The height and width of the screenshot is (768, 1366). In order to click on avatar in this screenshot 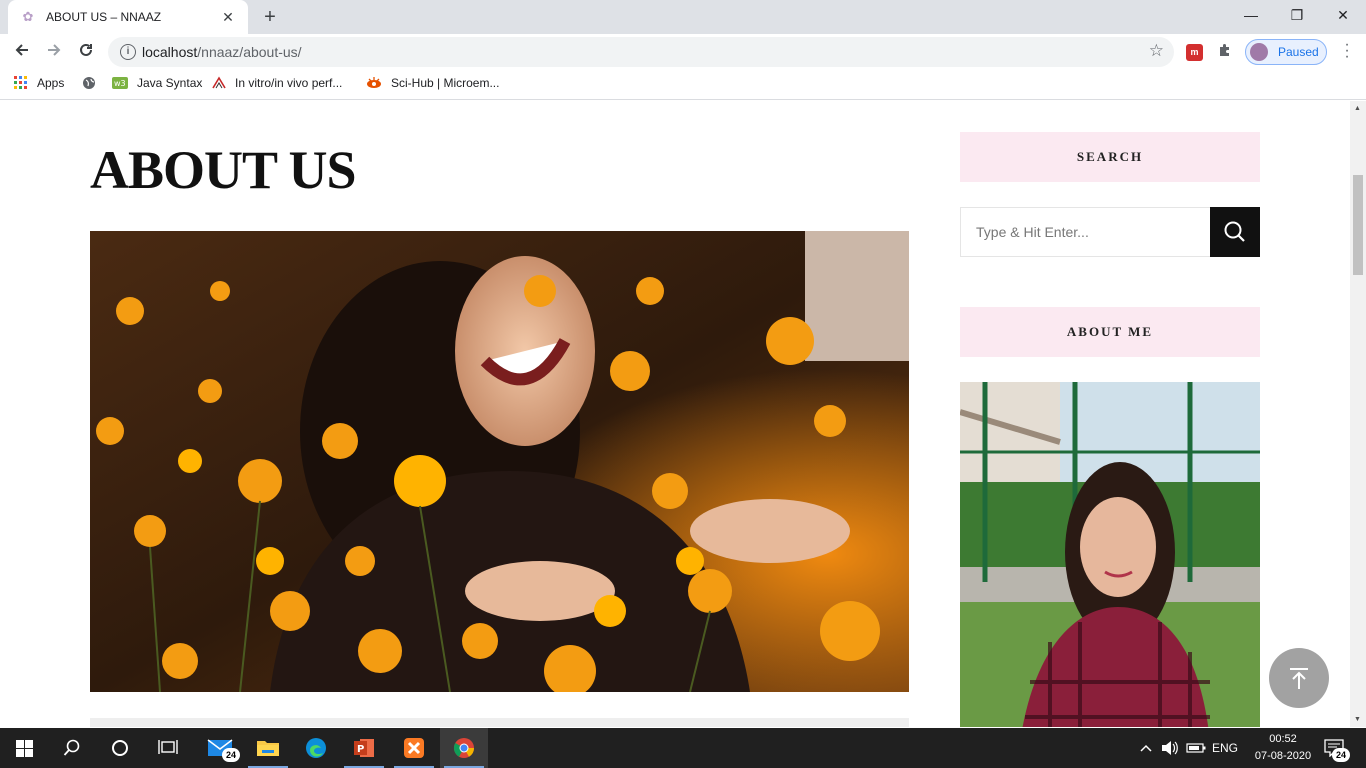, I will do `click(1259, 52)`.